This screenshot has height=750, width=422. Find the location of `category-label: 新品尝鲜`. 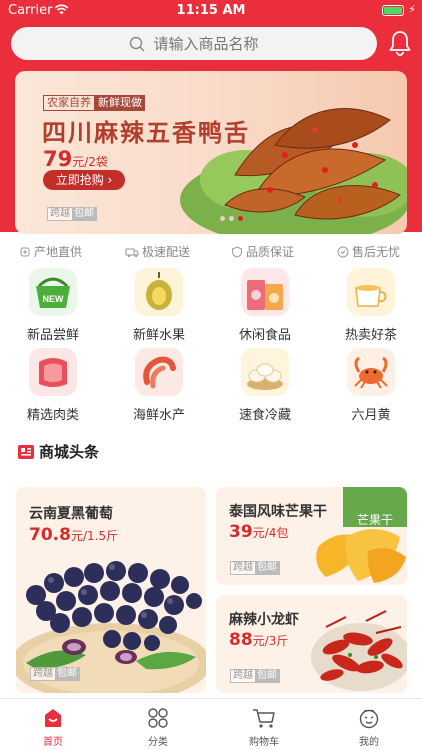

category-label: 新品尝鲜 is located at coordinates (52, 335).